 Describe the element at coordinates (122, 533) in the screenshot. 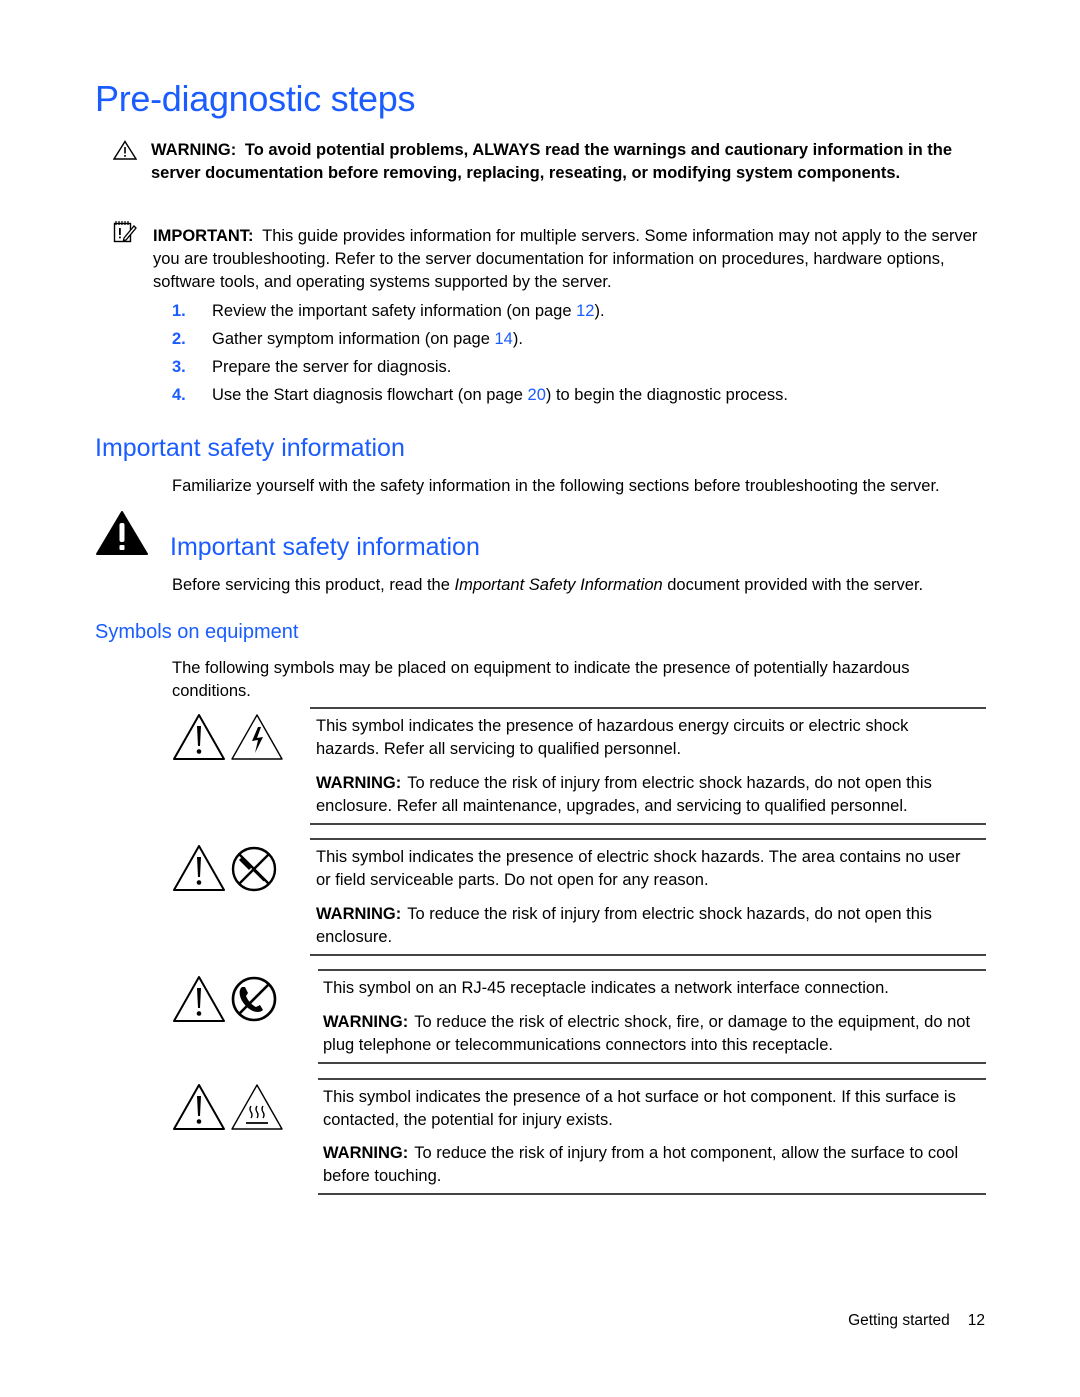

I see `warning-triangle-filled-icon` at that location.